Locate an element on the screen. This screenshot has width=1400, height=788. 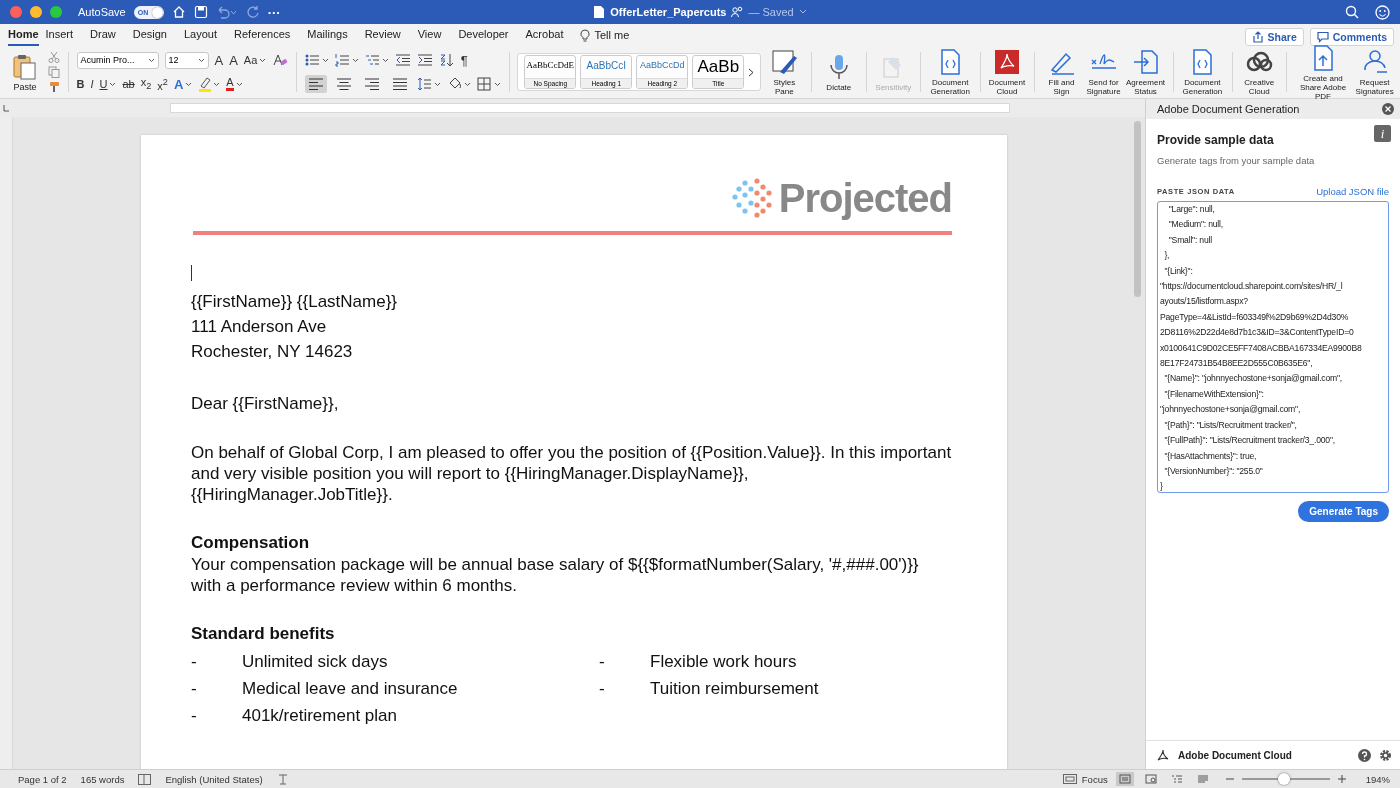
line-spacing-icon is located at coordinates (428, 84).